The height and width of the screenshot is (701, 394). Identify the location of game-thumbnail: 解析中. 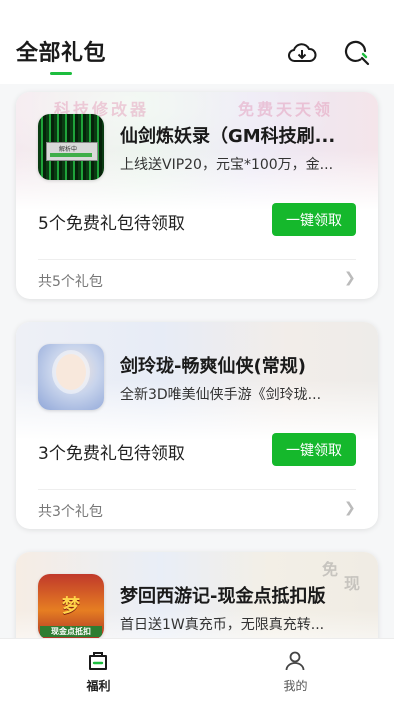
(71, 147).